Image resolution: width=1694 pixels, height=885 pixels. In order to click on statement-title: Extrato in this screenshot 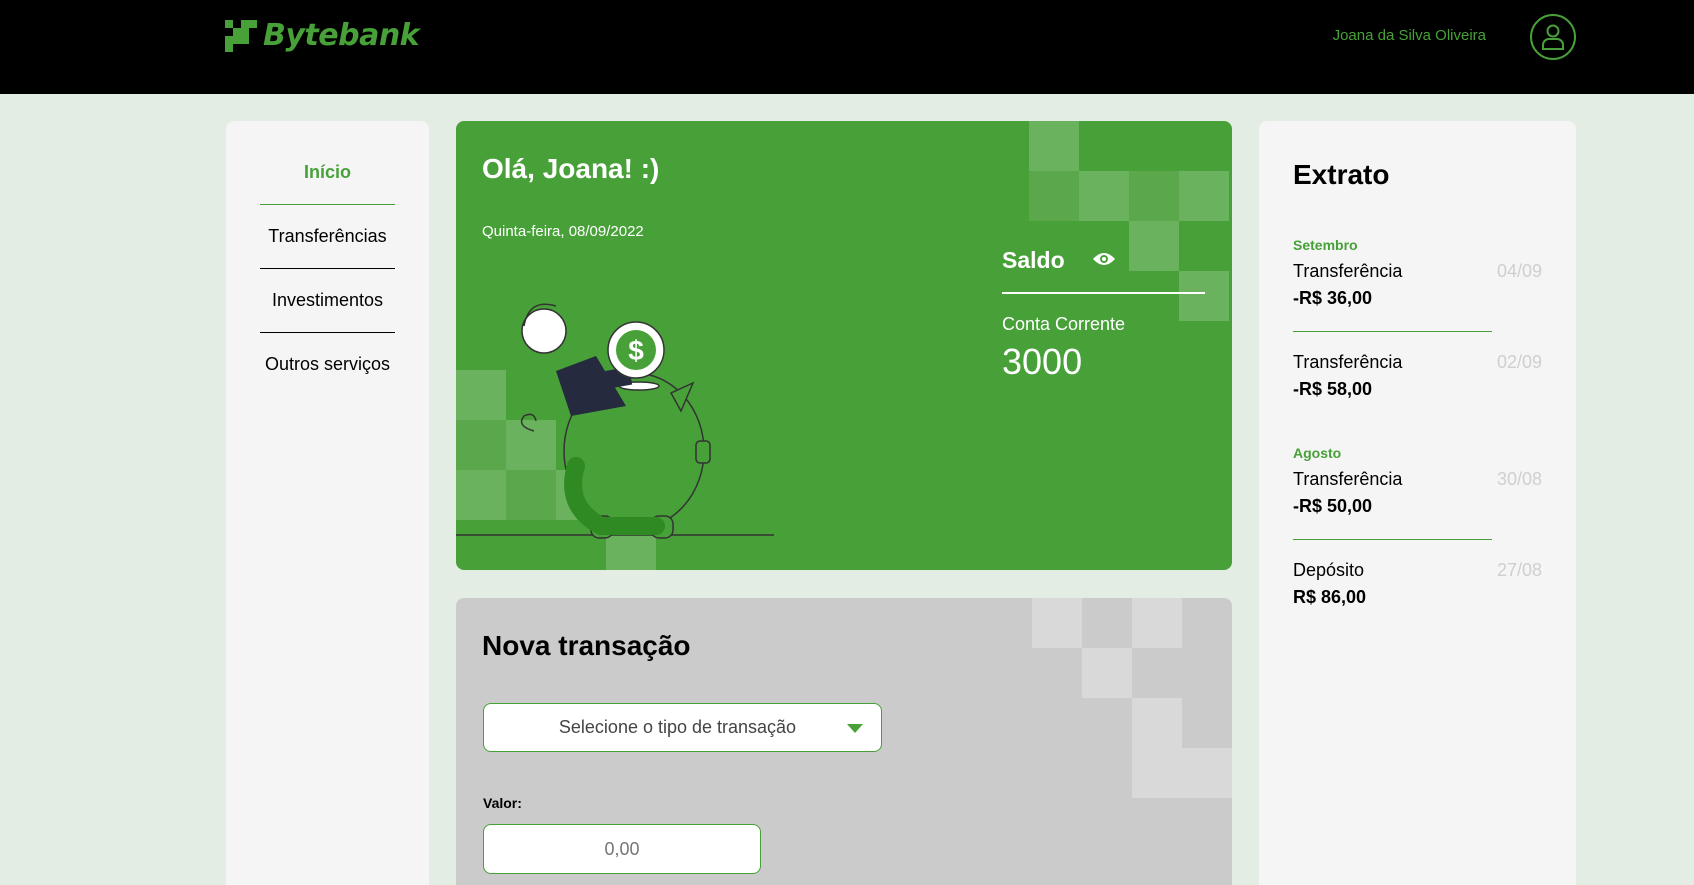, I will do `click(1341, 174)`.